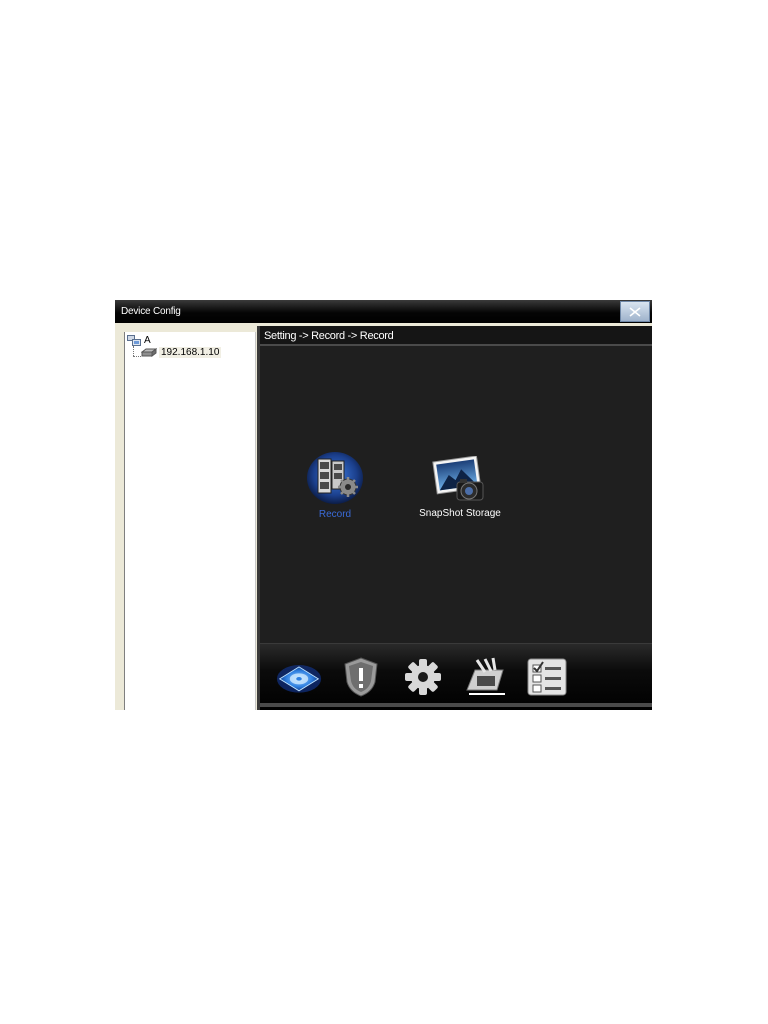 Image resolution: width=768 pixels, height=1024 pixels. What do you see at coordinates (456, 676) in the screenshot?
I see `bottom-nav-bar` at bounding box center [456, 676].